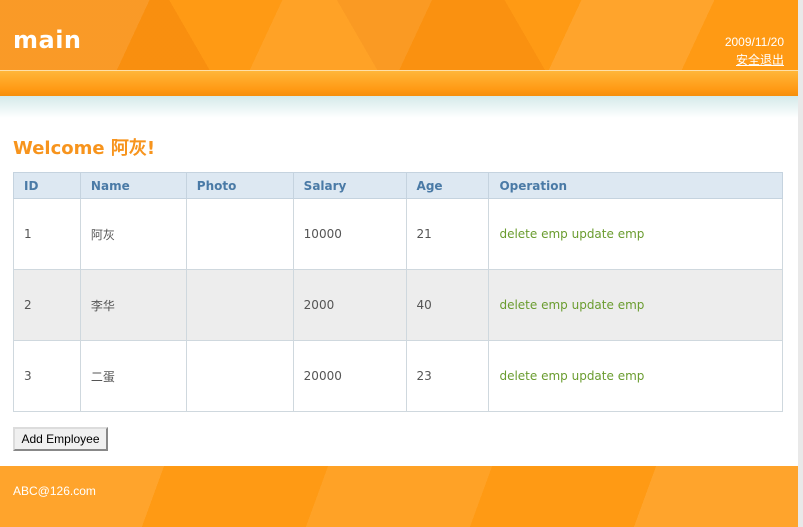 This screenshot has width=803, height=527. What do you see at coordinates (47, 185) in the screenshot?
I see `column-header-id: ID` at bounding box center [47, 185].